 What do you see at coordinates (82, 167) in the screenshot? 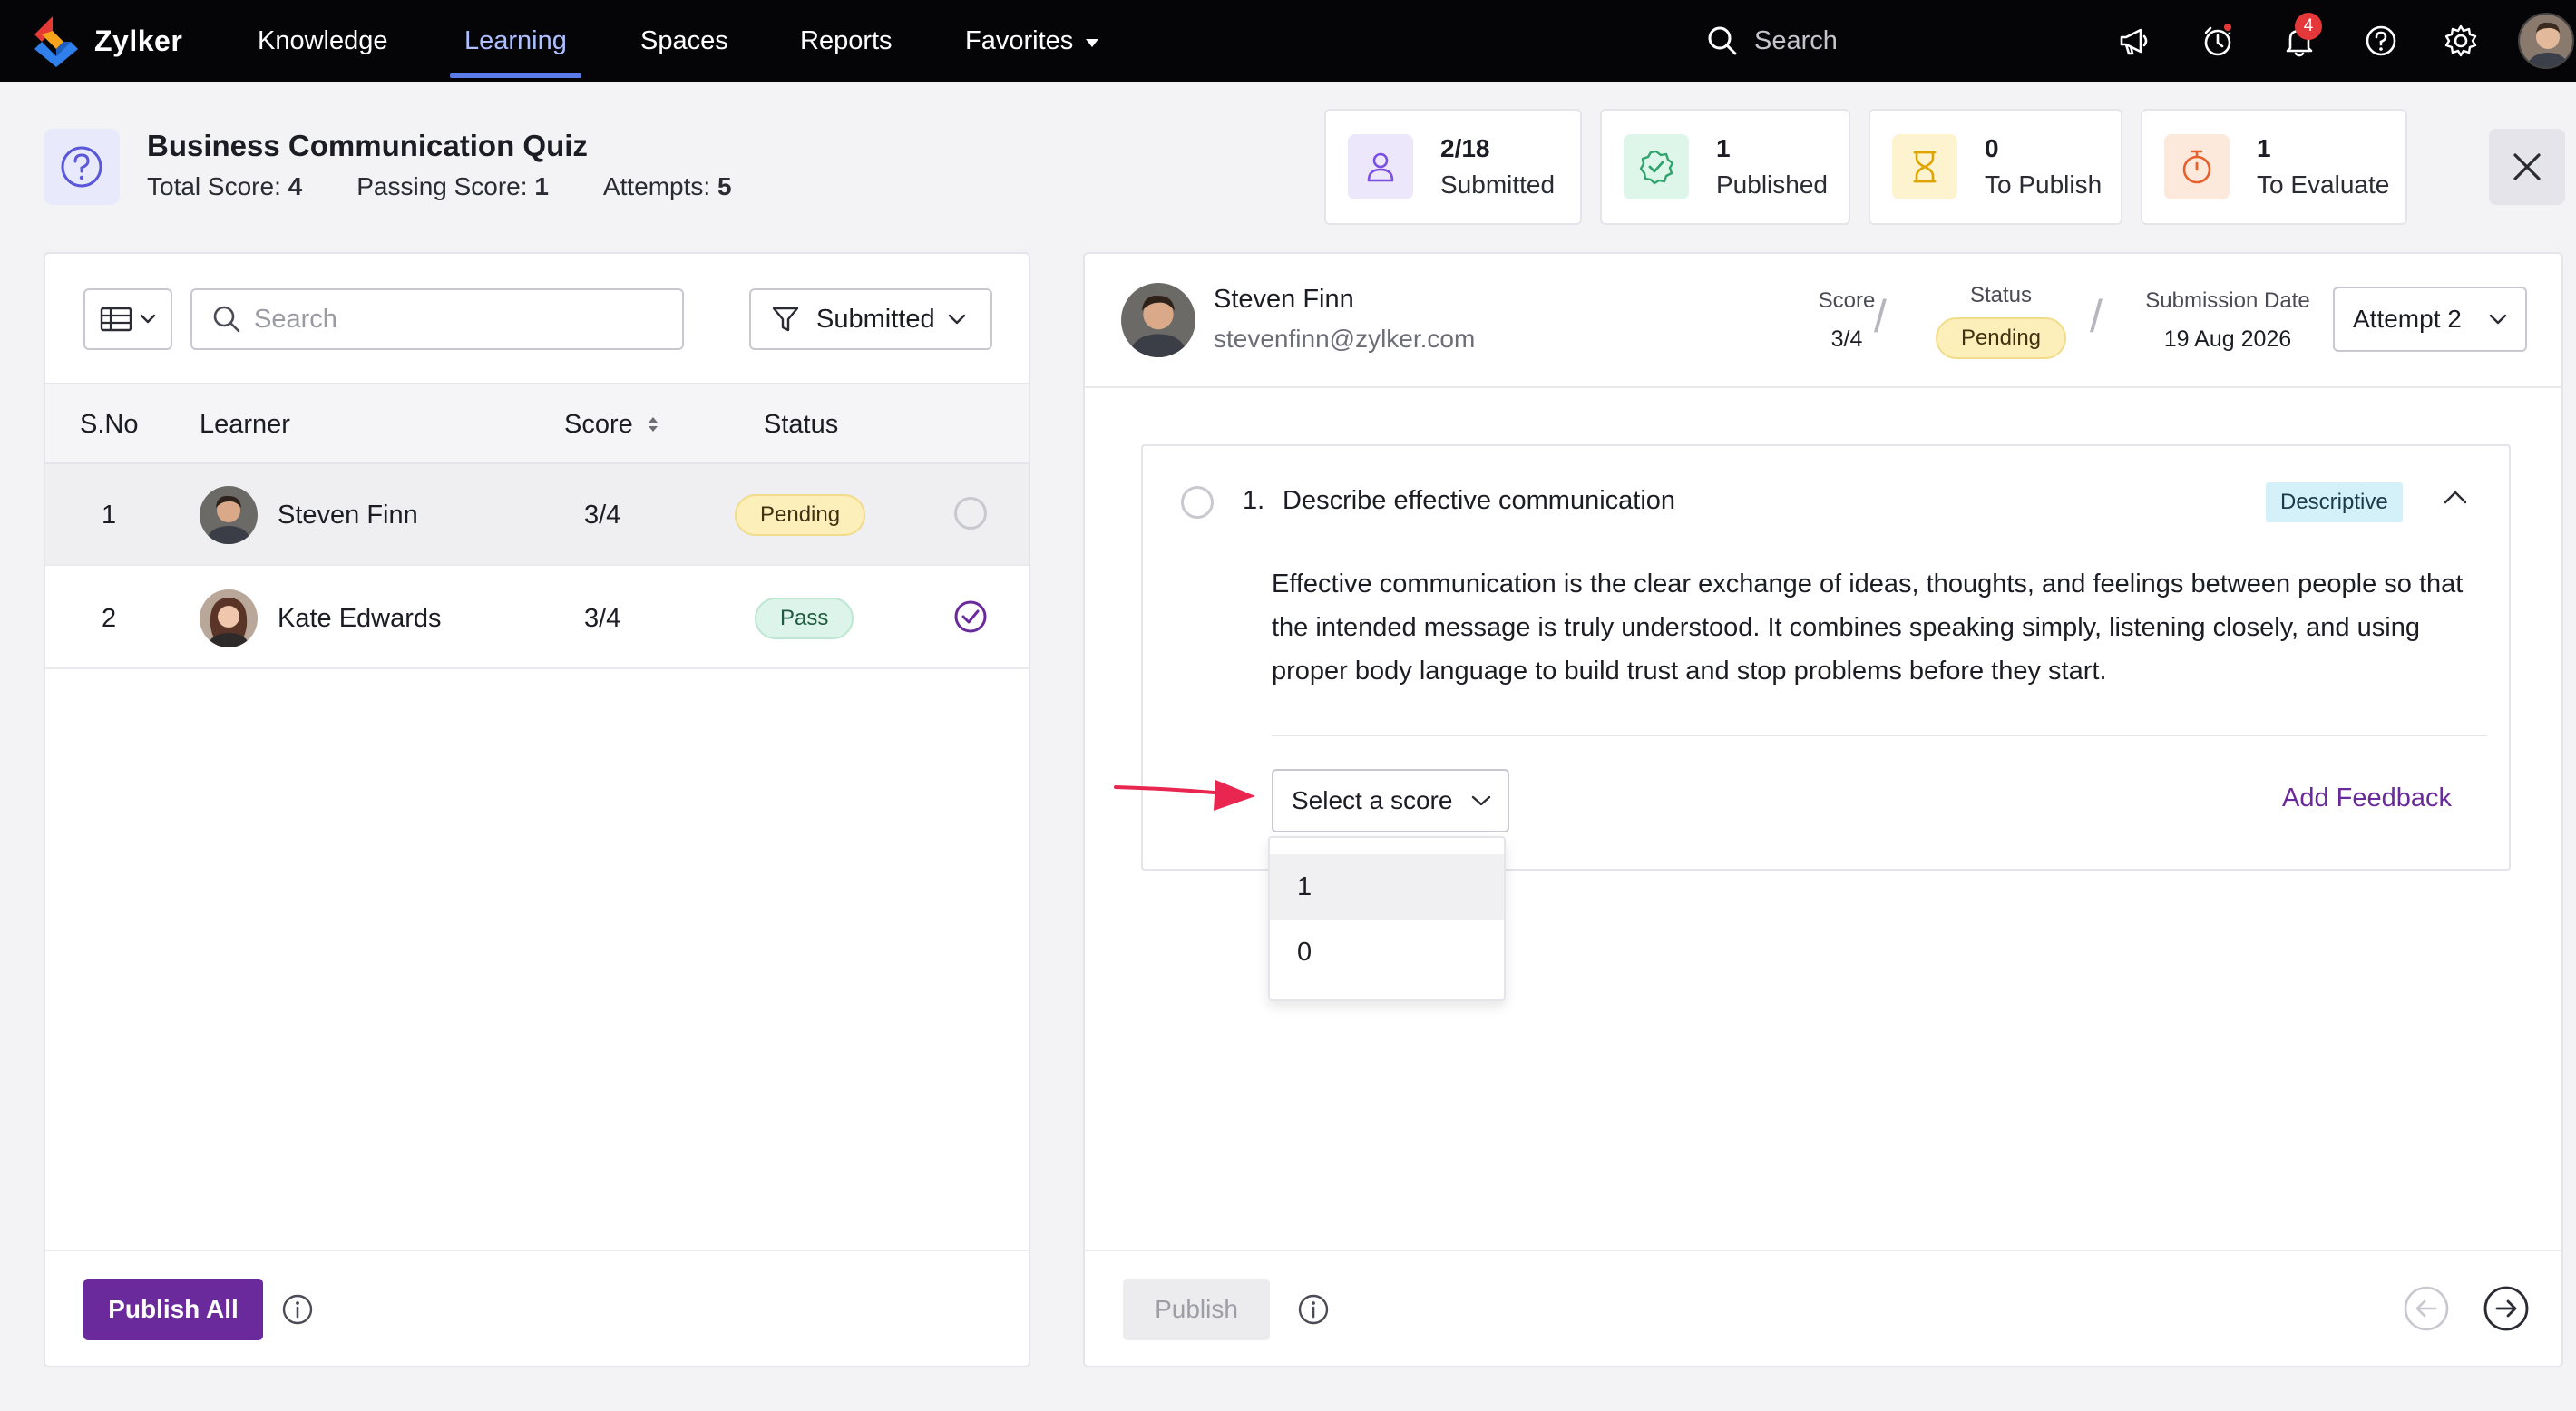
I see `quiz-icon-box` at bounding box center [82, 167].